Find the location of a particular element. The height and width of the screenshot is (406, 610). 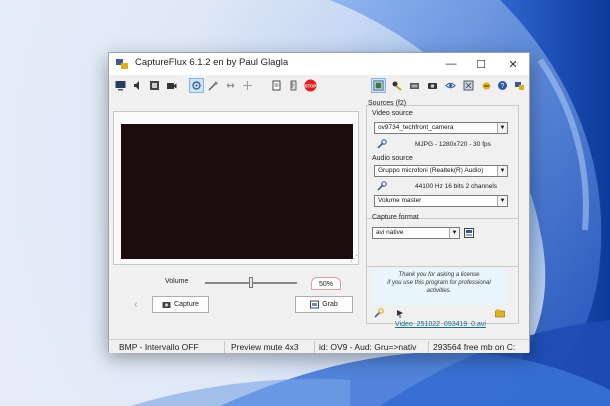

audio-source-label: Audio source is located at coordinates (392, 158).